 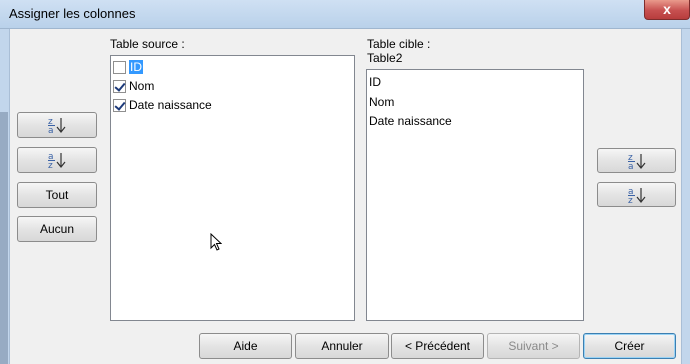 What do you see at coordinates (128, 67) in the screenshot?
I see `source-item-id: ID` at bounding box center [128, 67].